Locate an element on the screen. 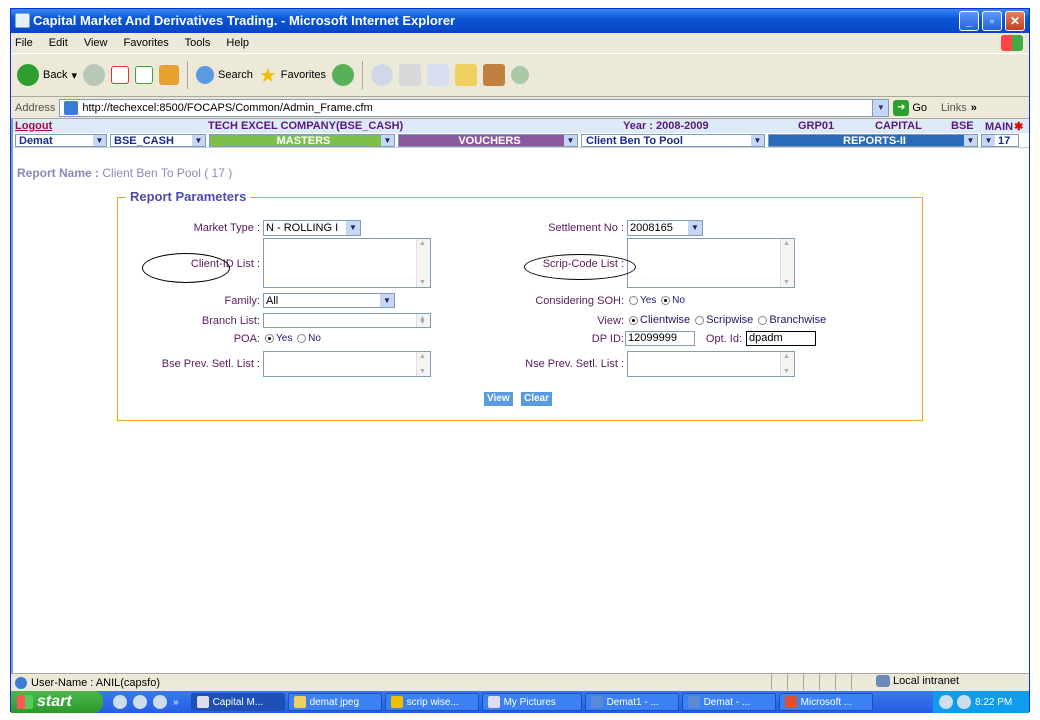 The height and width of the screenshot is (720, 1040). address-dropdown: ▼ is located at coordinates (880, 107).